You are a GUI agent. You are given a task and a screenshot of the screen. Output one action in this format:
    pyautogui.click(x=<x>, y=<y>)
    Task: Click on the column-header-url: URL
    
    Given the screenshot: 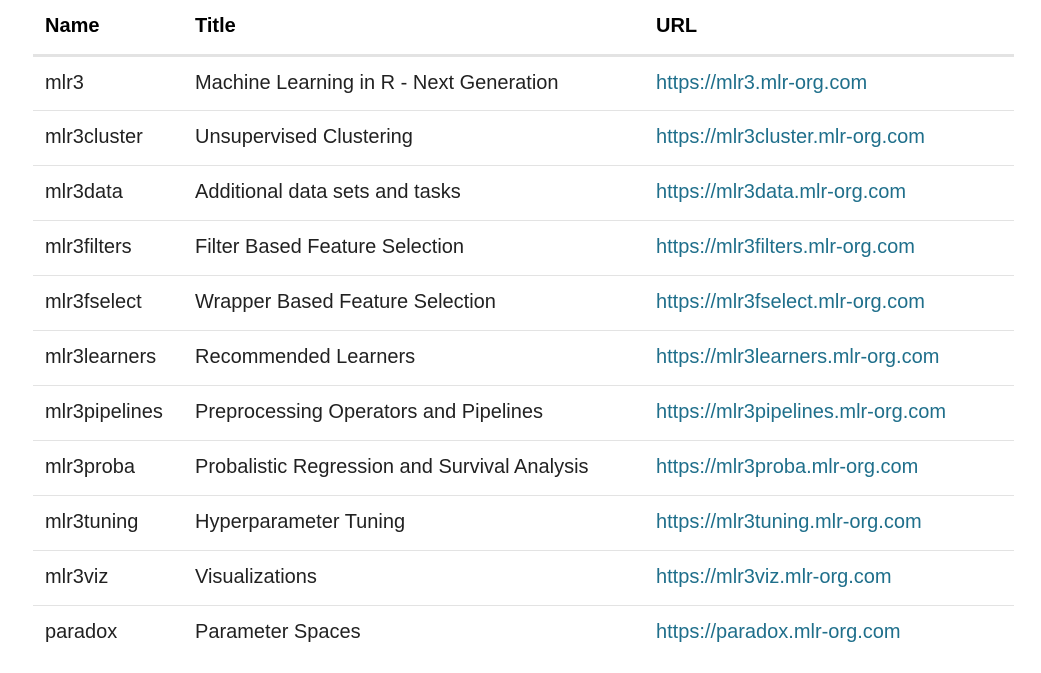 What is the action you would take?
    pyautogui.click(x=829, y=28)
    